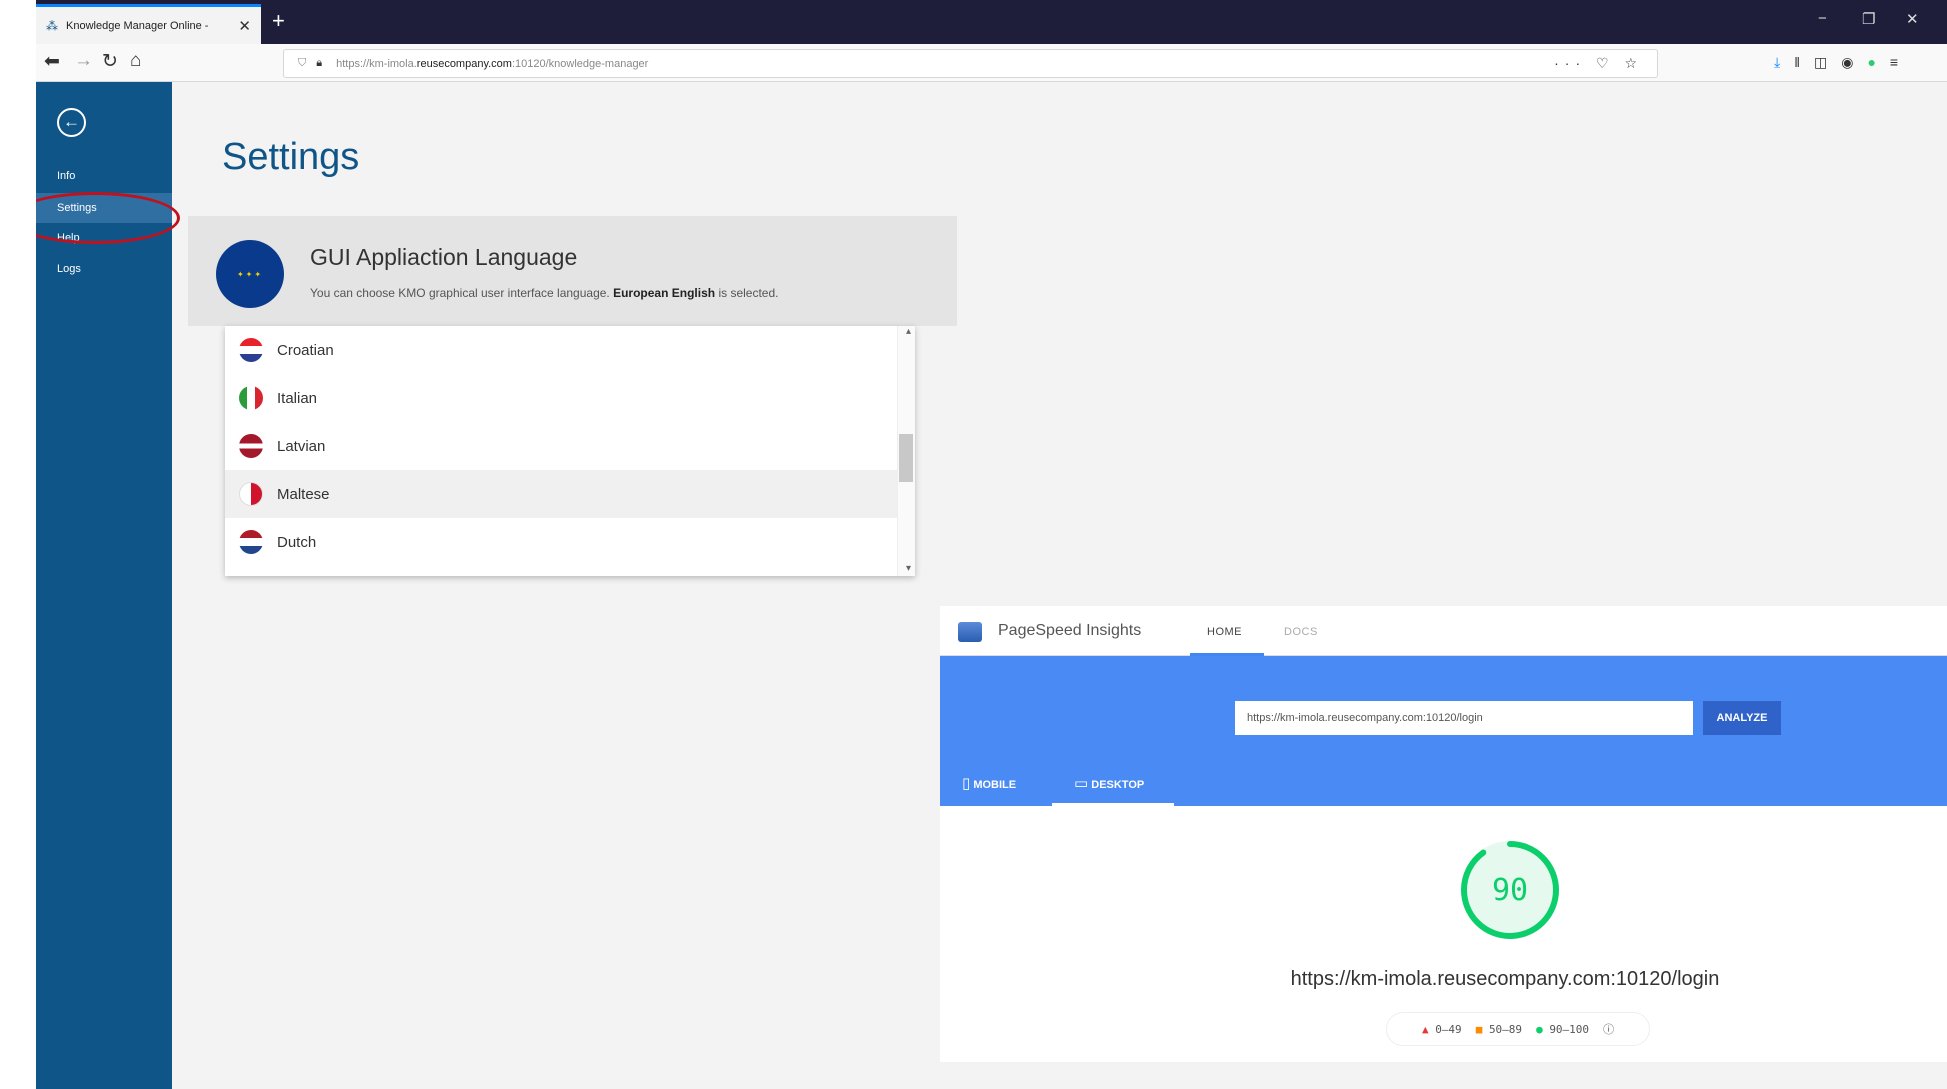 The image size is (1947, 1089). What do you see at coordinates (561, 350) in the screenshot?
I see `language-option-croatian: Croatian` at bounding box center [561, 350].